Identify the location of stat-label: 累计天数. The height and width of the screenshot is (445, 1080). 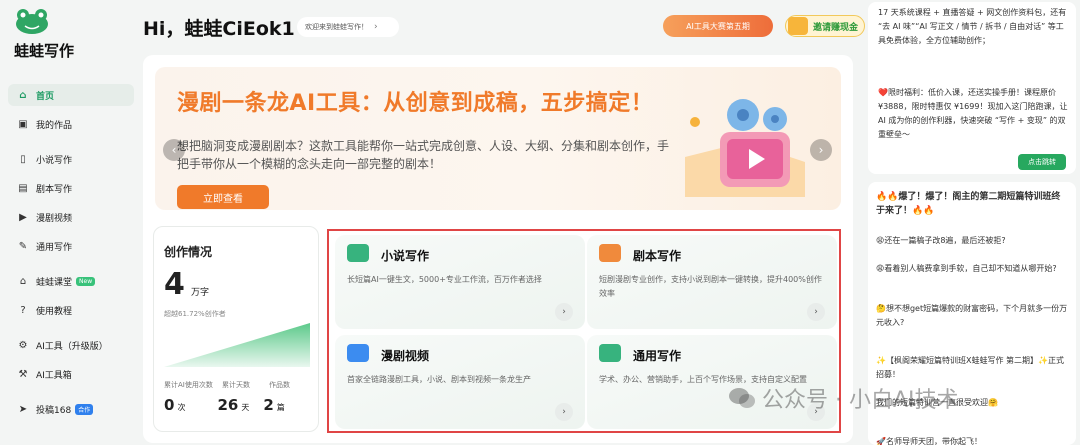
(236, 385).